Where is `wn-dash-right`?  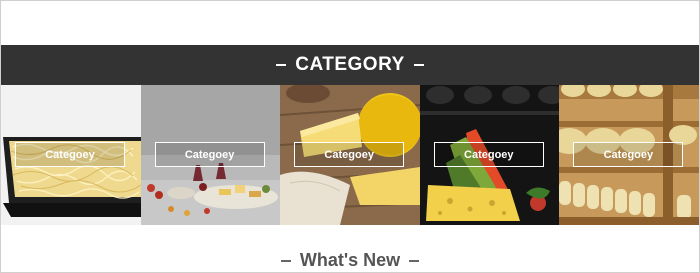 wn-dash-right is located at coordinates (414, 260).